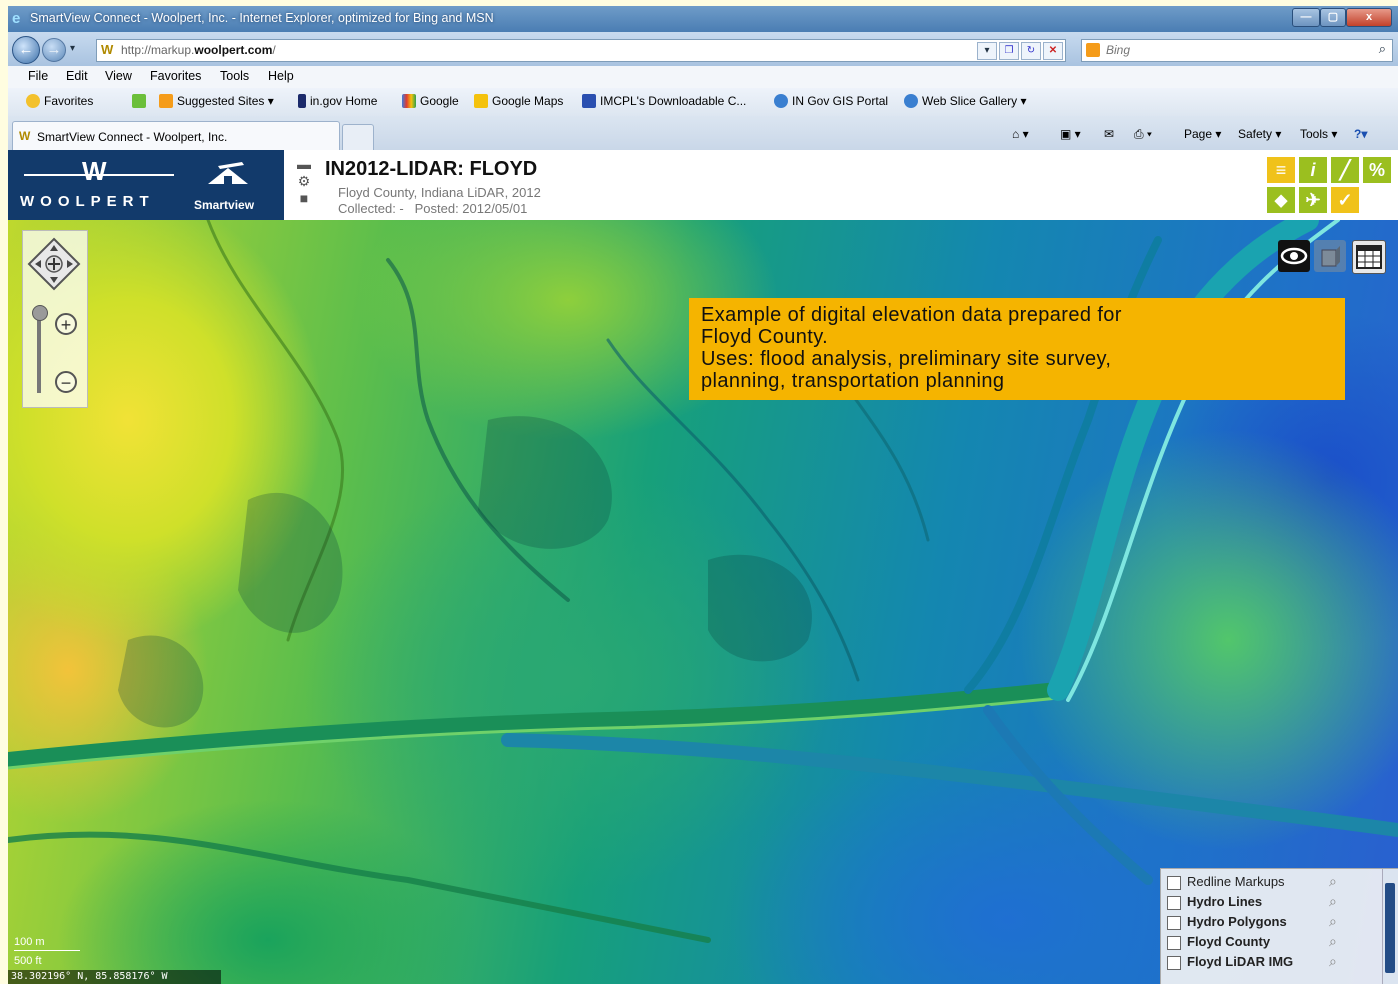 This screenshot has height=984, width=1398. I want to click on back-button: ←, so click(26, 50).